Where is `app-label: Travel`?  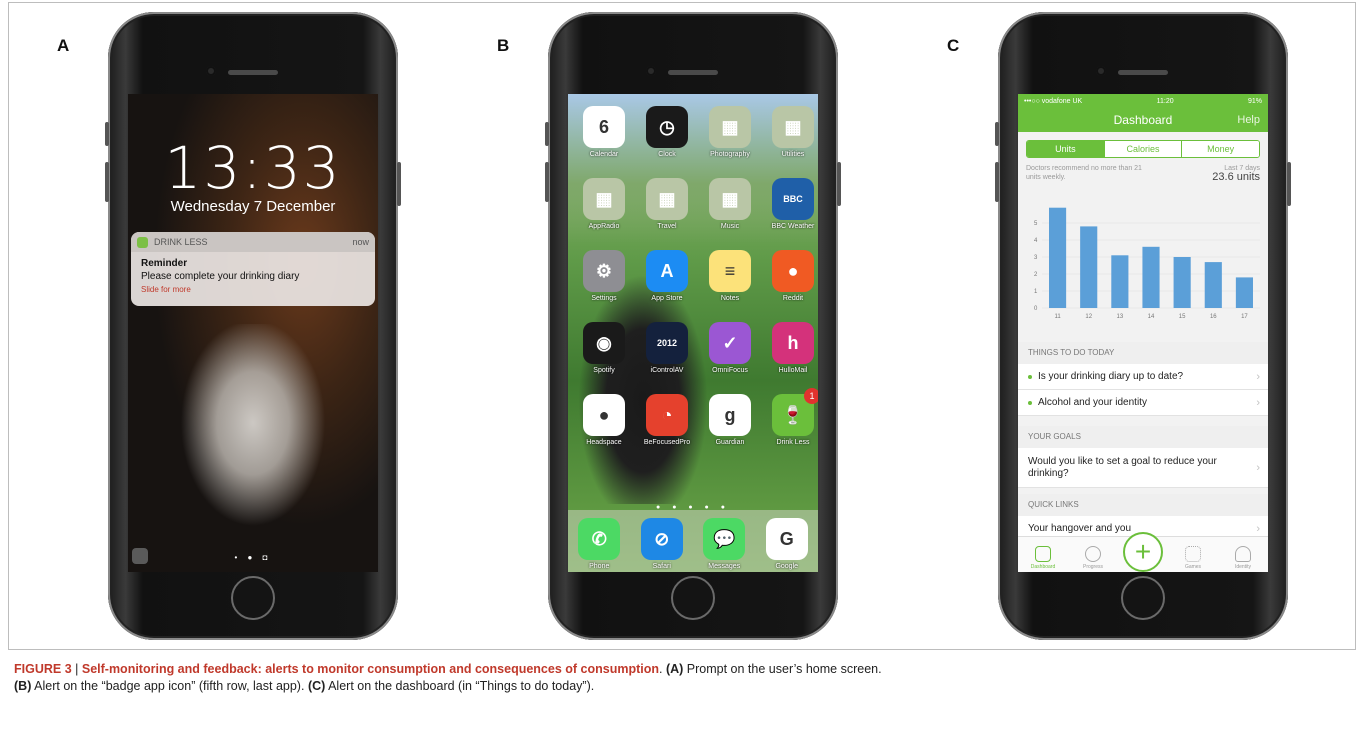 app-label: Travel is located at coordinates (667, 226).